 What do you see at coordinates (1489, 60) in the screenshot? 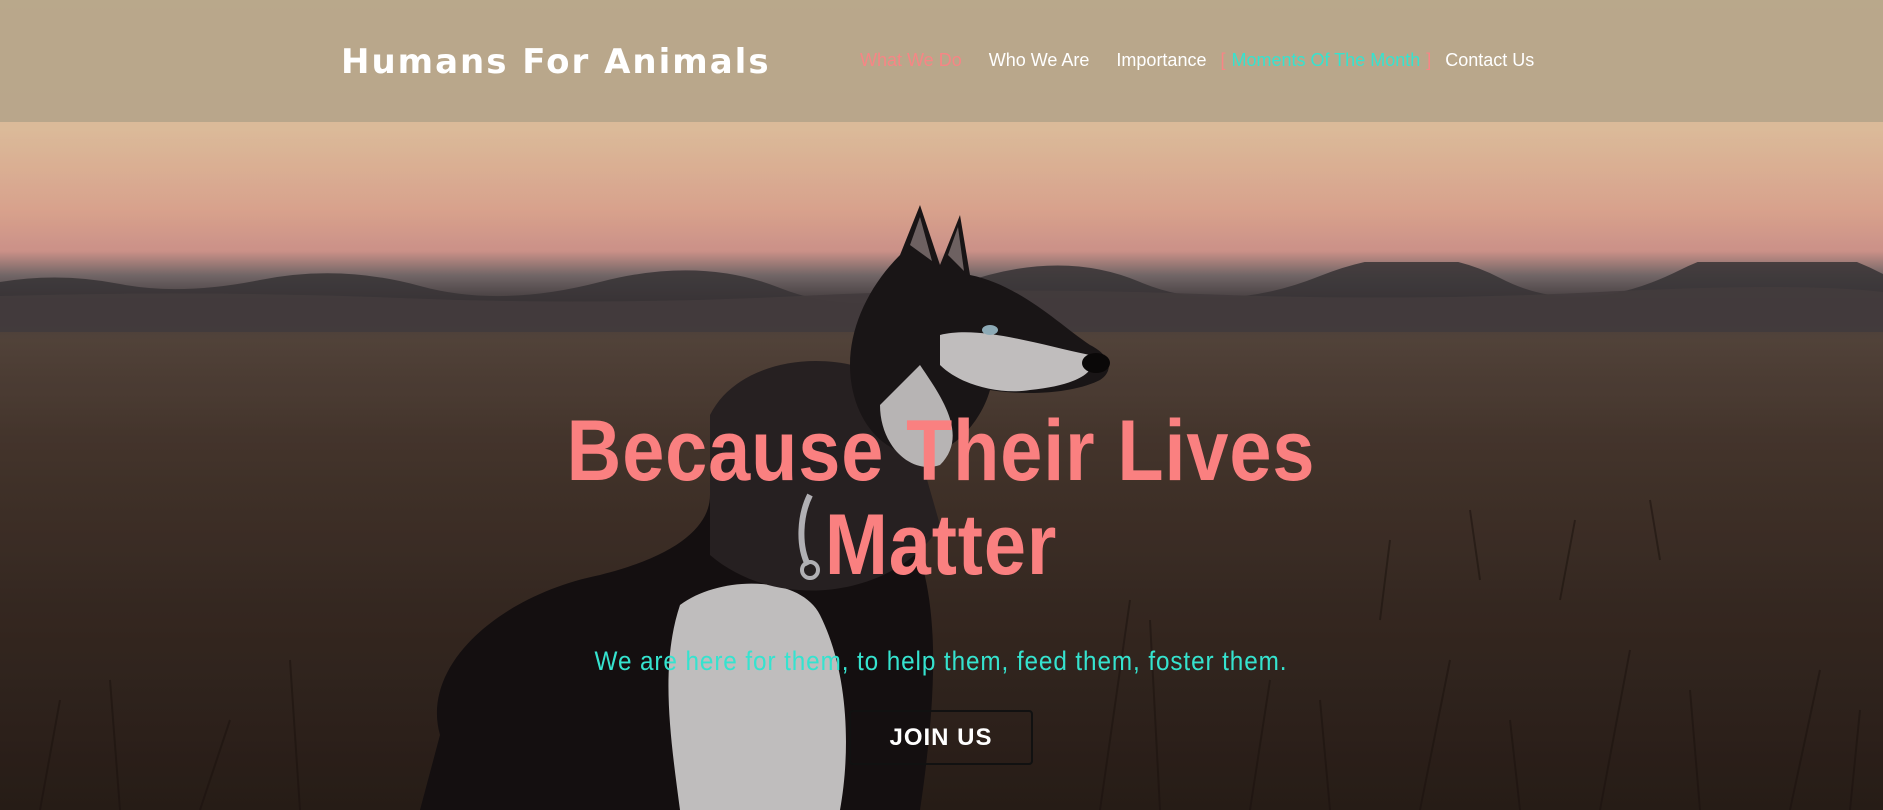
I see `nav-link-contact-us: Contact Us` at bounding box center [1489, 60].